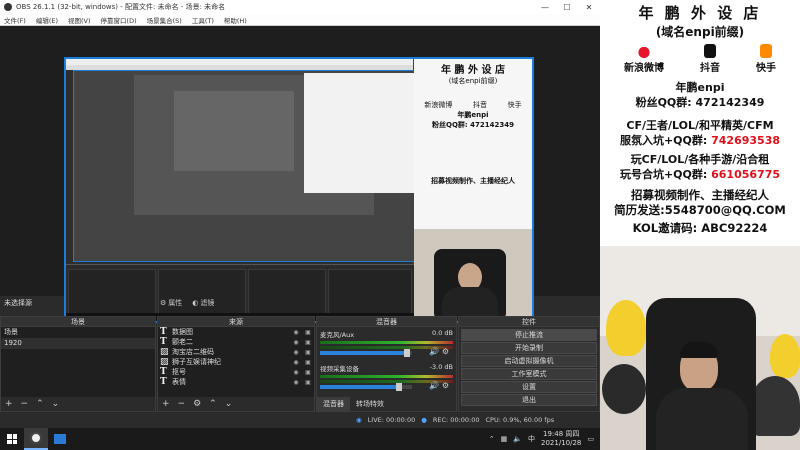  I want to click on group-line-1: 服氛入坑+QQ群: 742693538, so click(700, 140).